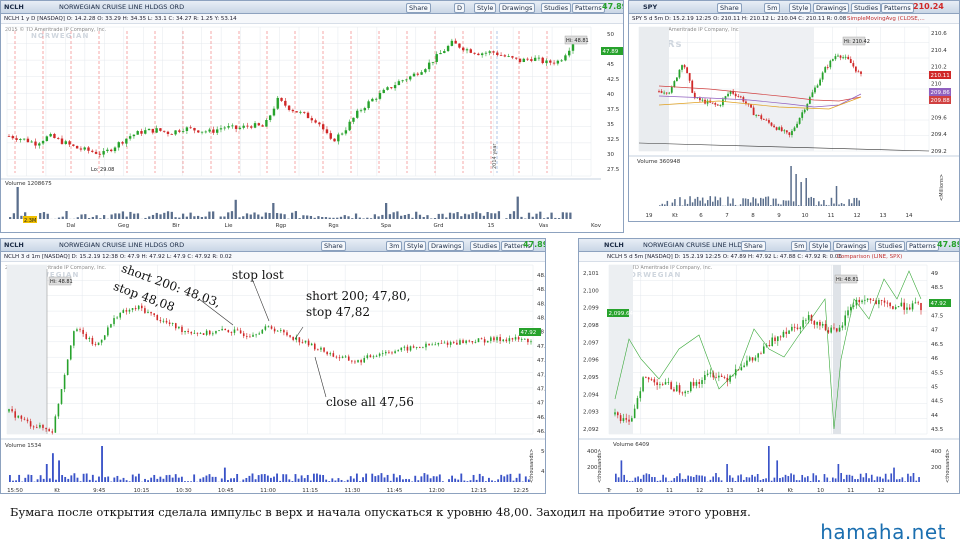  I want to click on brand-logo: hamaha.net, so click(883, 532).